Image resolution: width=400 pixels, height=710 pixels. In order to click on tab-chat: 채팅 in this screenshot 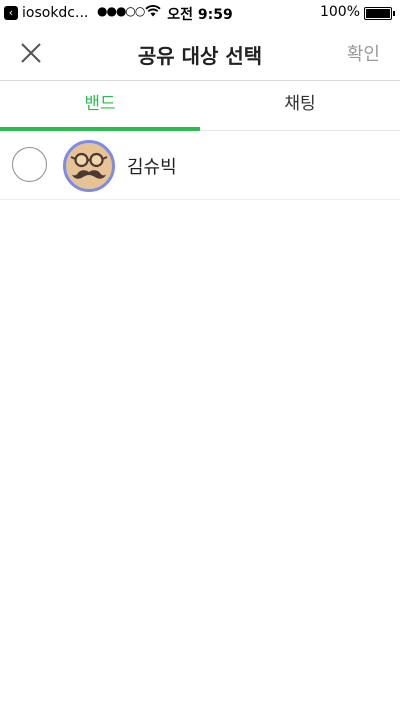, I will do `click(300, 105)`.